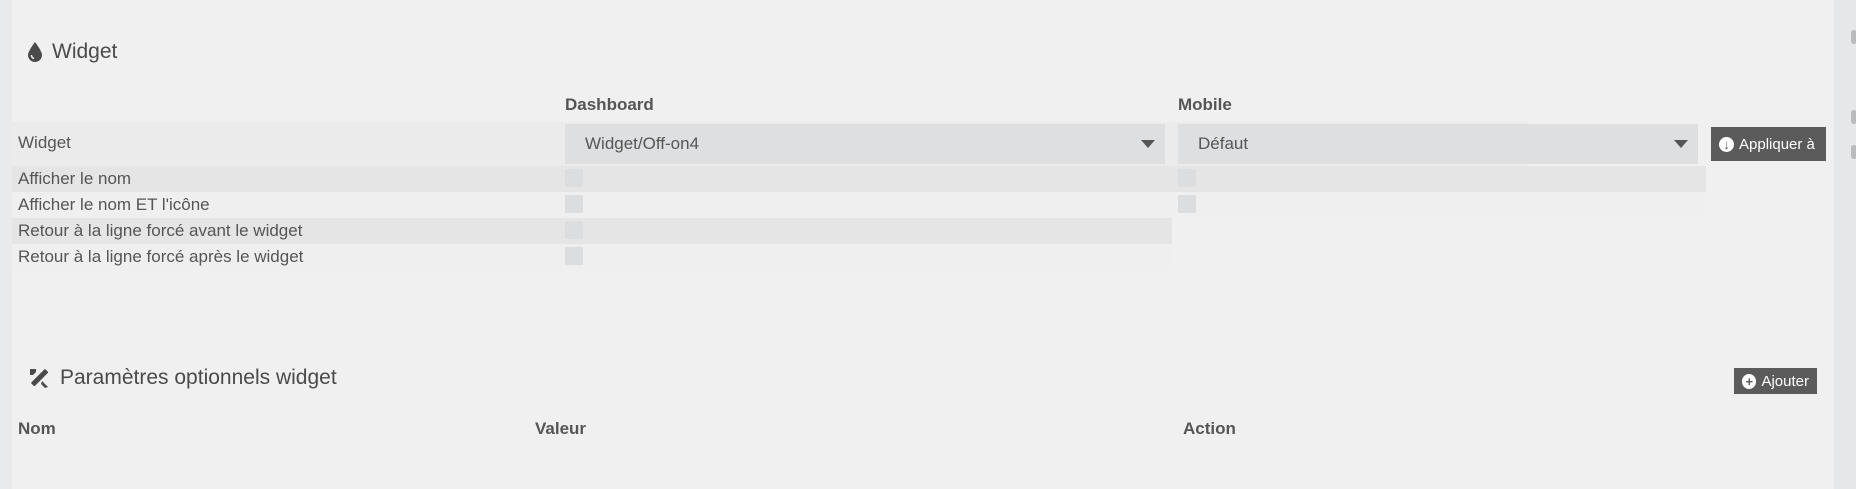  What do you see at coordinates (44, 142) in the screenshot?
I see `row-label-widget: Widget` at bounding box center [44, 142].